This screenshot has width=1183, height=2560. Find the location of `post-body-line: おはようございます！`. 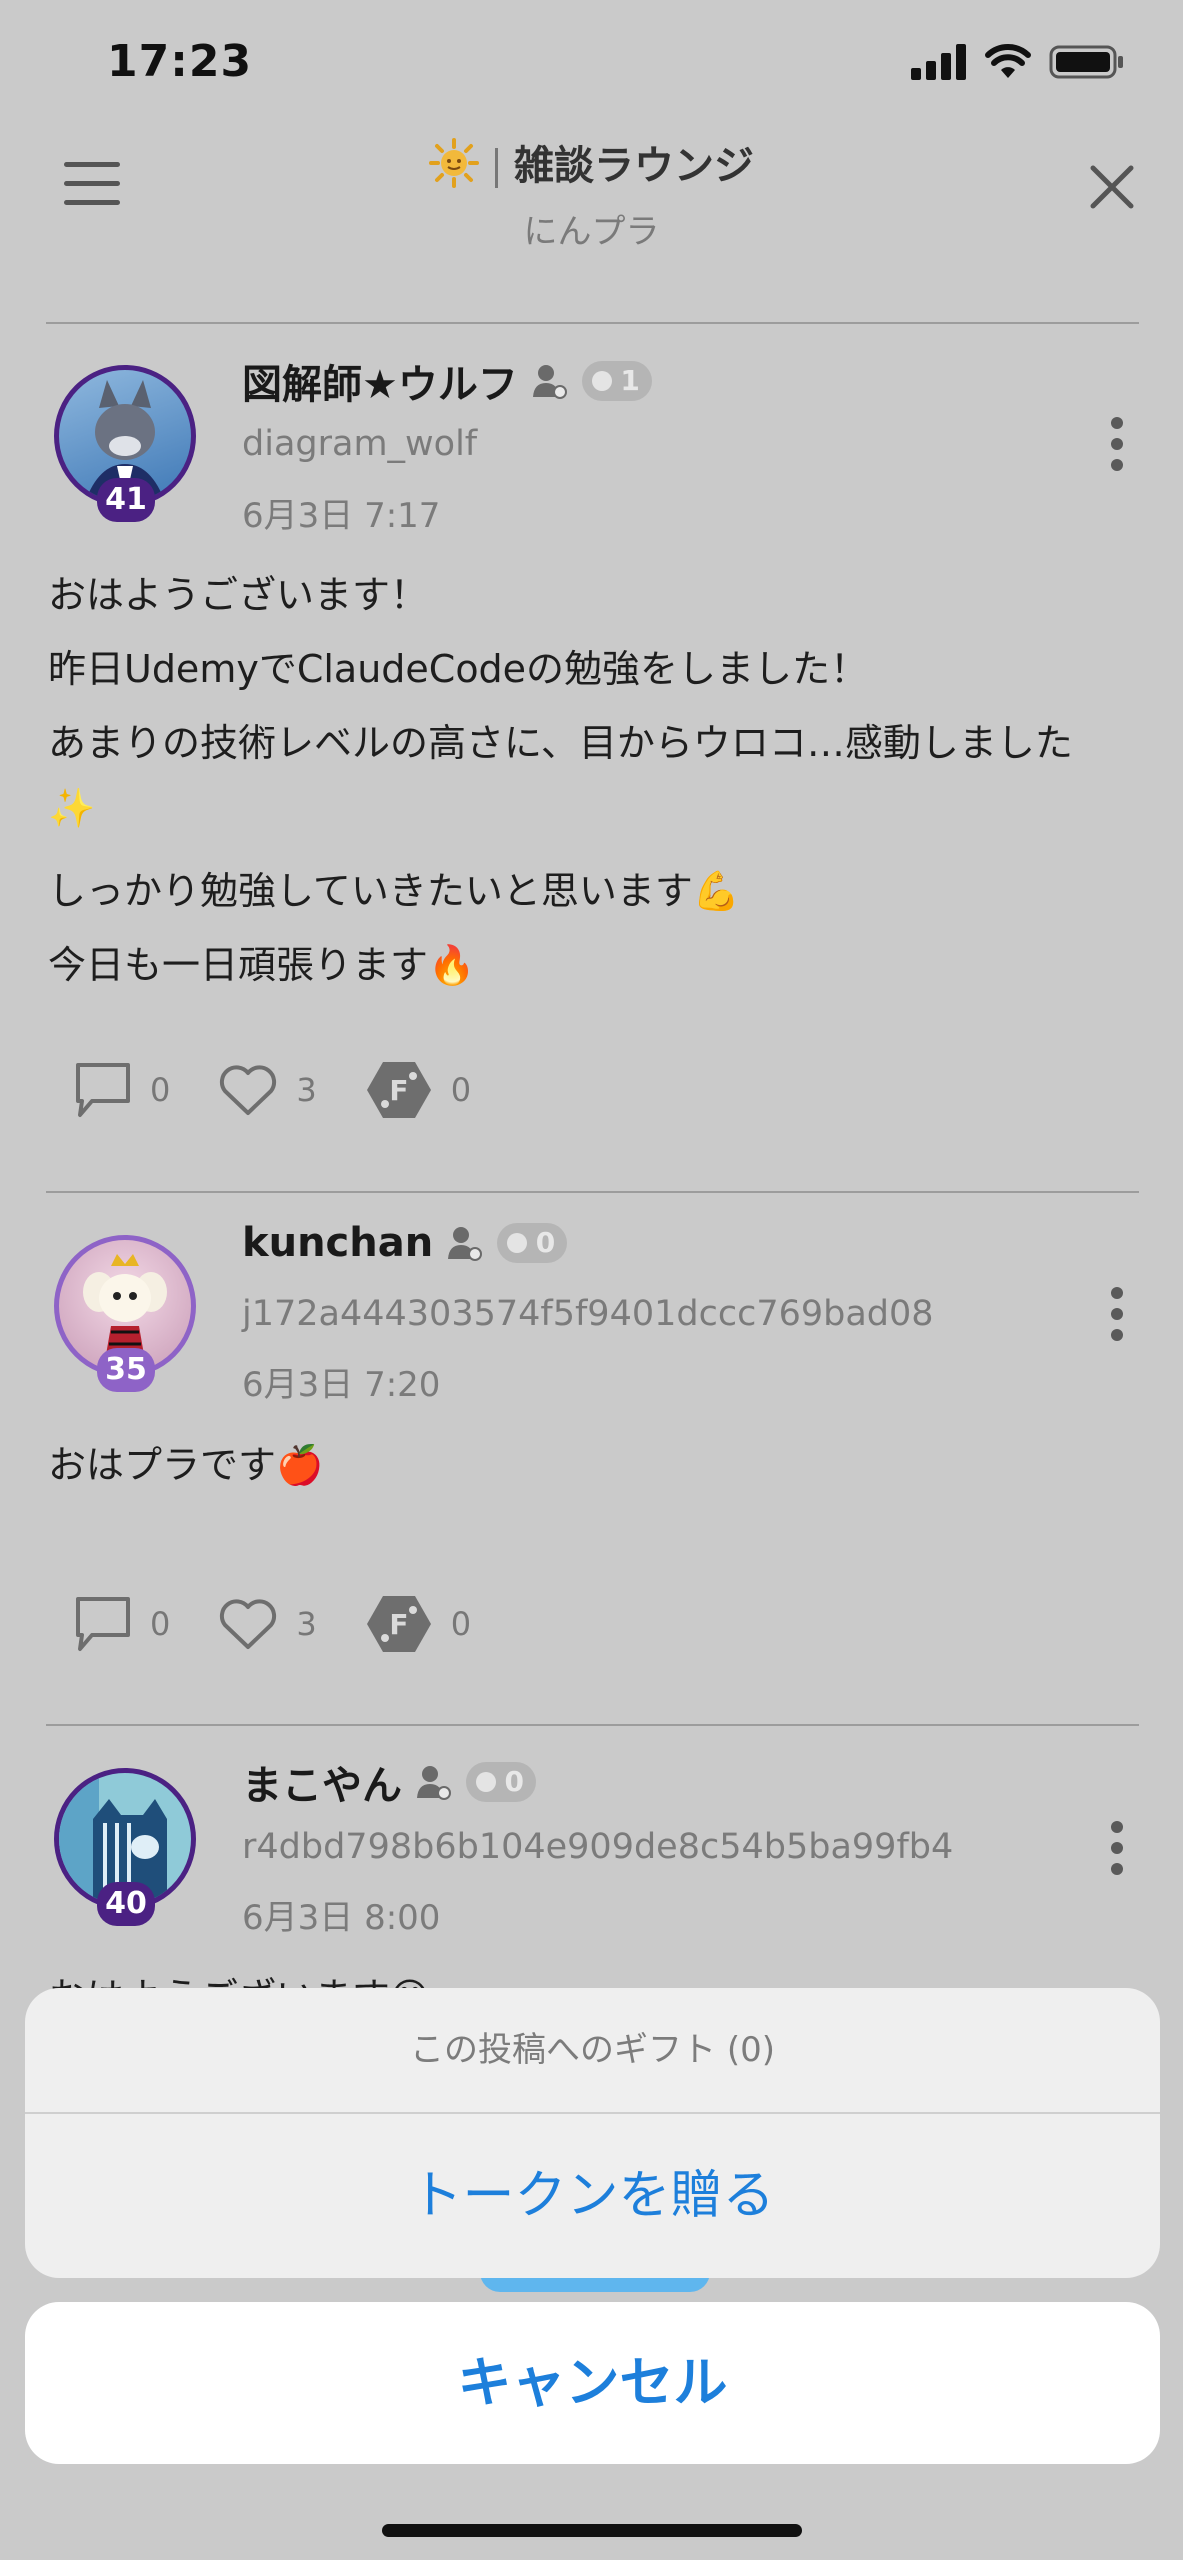

post-body-line: おはようございます！ is located at coordinates (238, 595).